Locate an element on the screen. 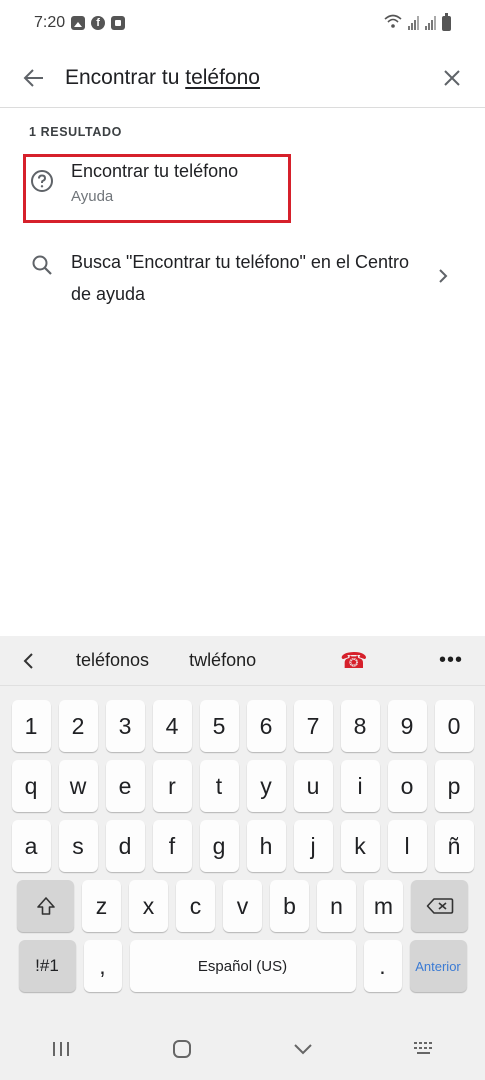 Image resolution: width=485 pixels, height=1080 pixels. key: x is located at coordinates (148, 906).